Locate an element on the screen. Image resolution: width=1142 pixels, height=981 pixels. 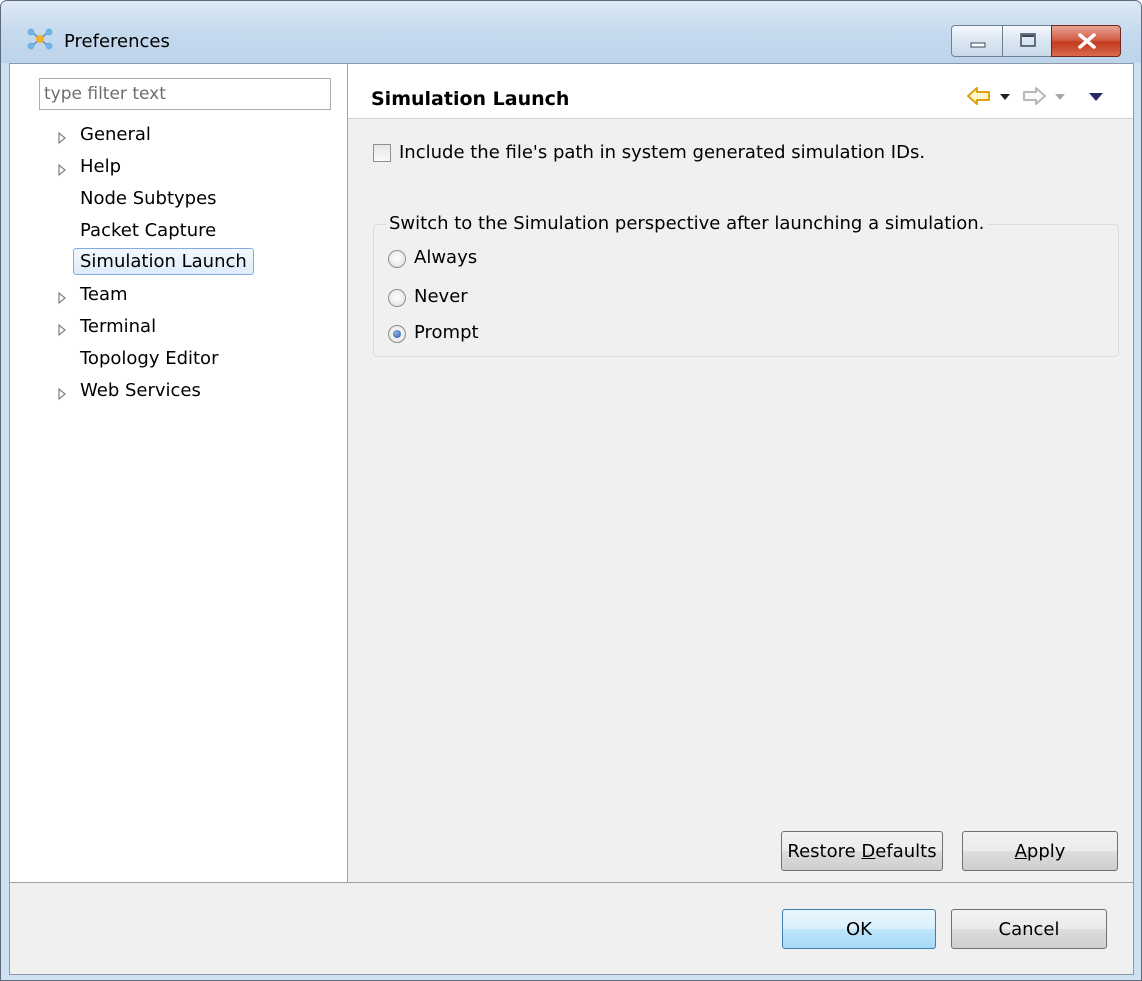
minimize-icon is located at coordinates (978, 45).